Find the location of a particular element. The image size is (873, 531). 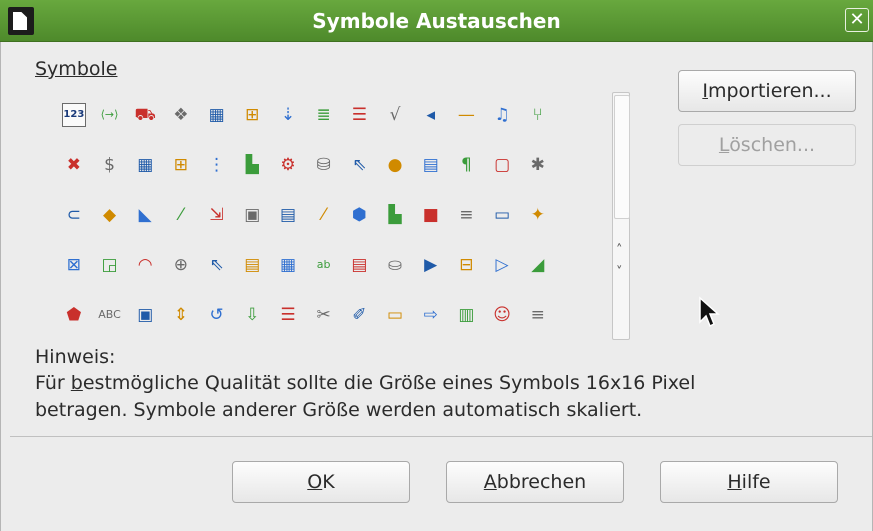

symbol-cell: ⇨ is located at coordinates (431, 315).